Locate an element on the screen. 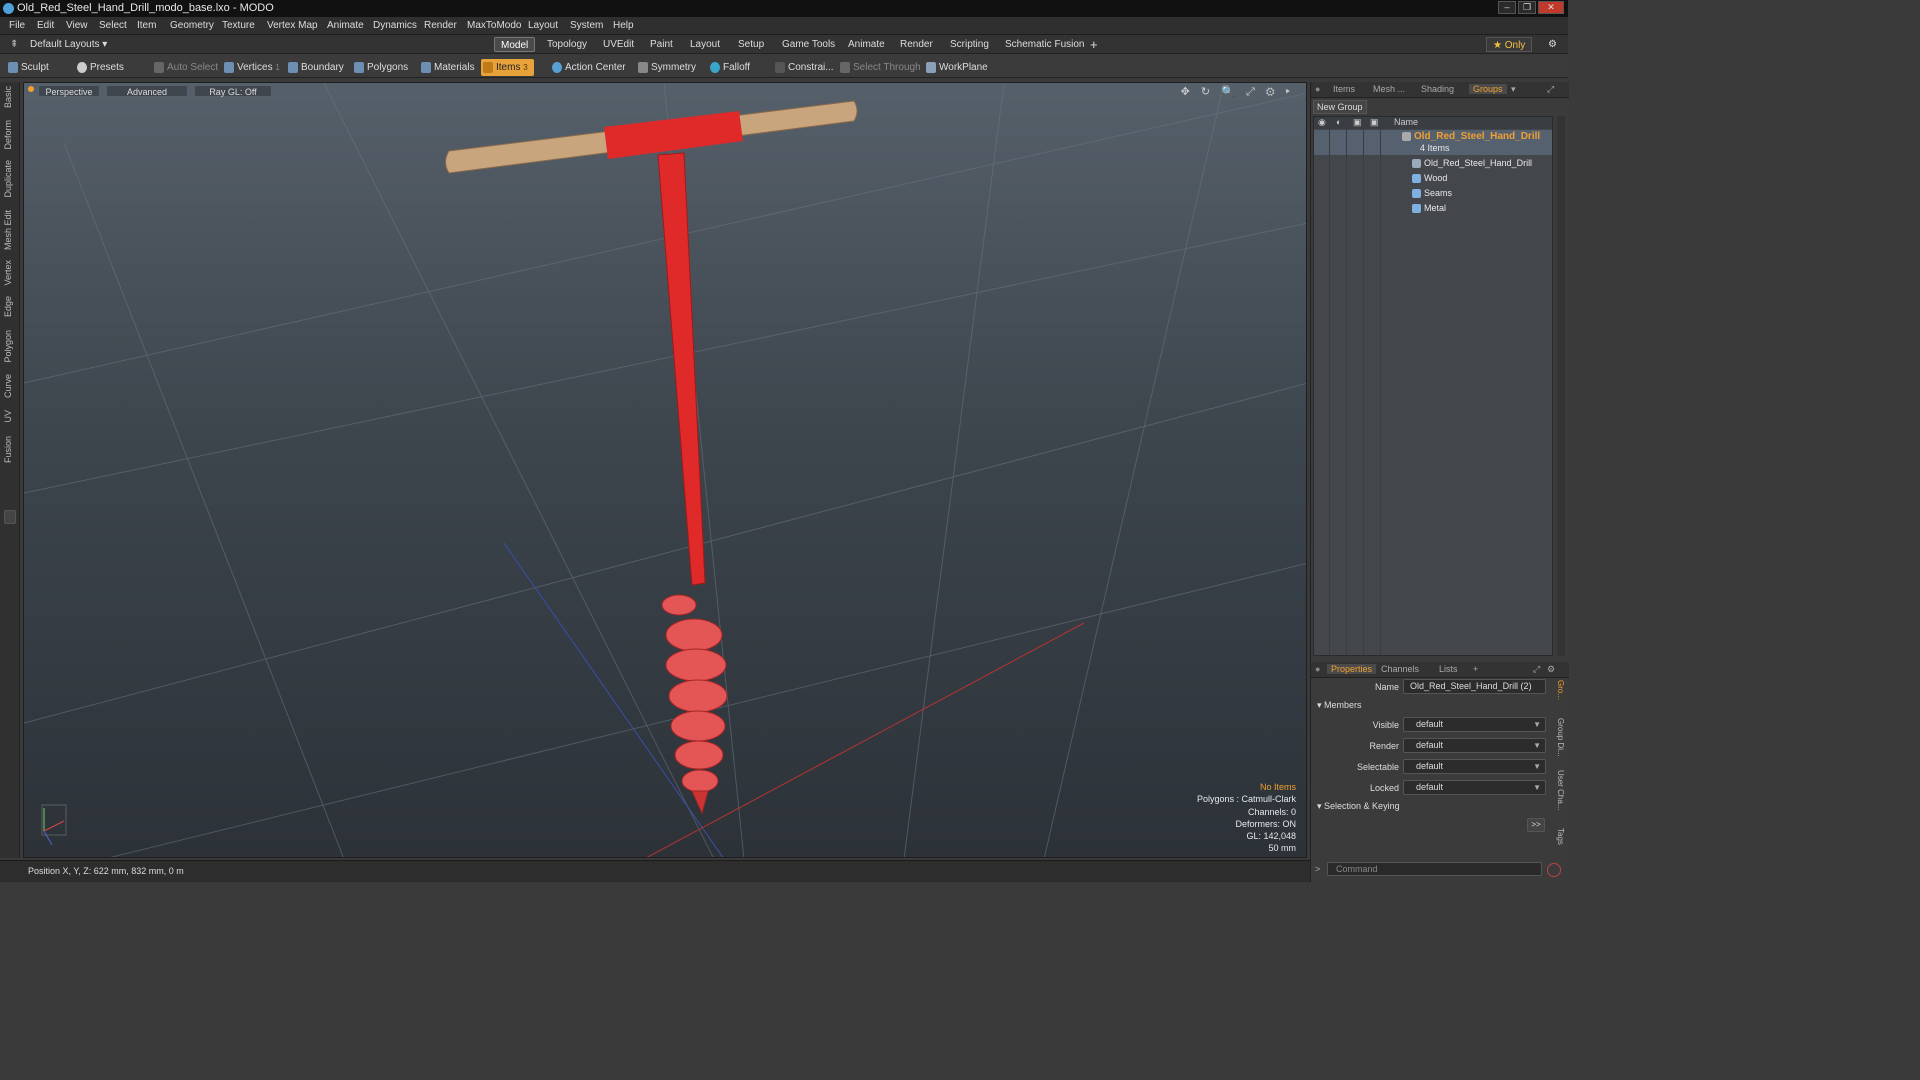  tab-animate: Animate is located at coordinates (866, 44).